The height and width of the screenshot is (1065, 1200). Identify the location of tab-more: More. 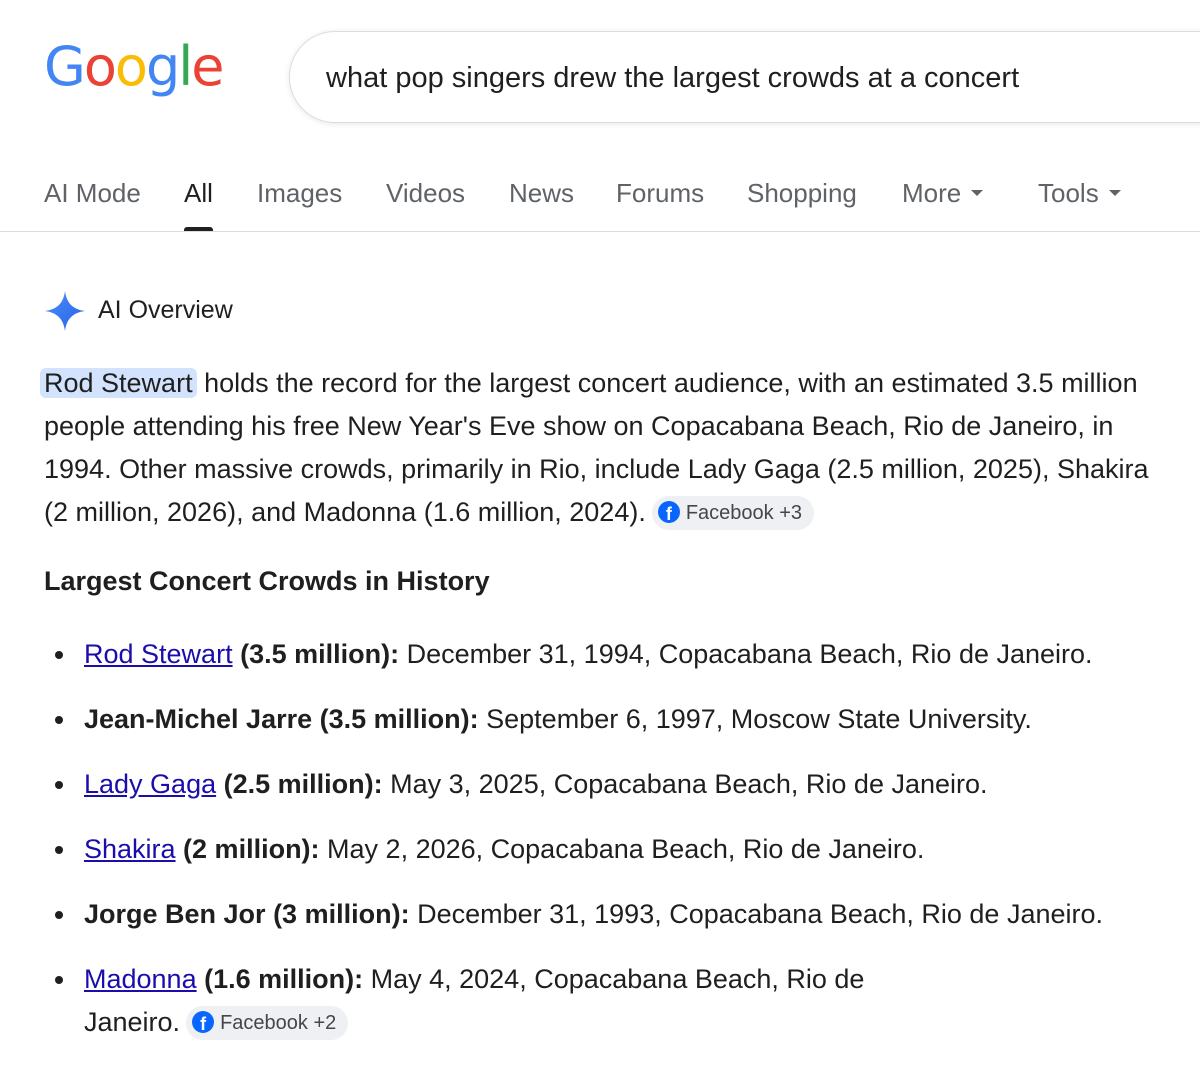
(943, 203).